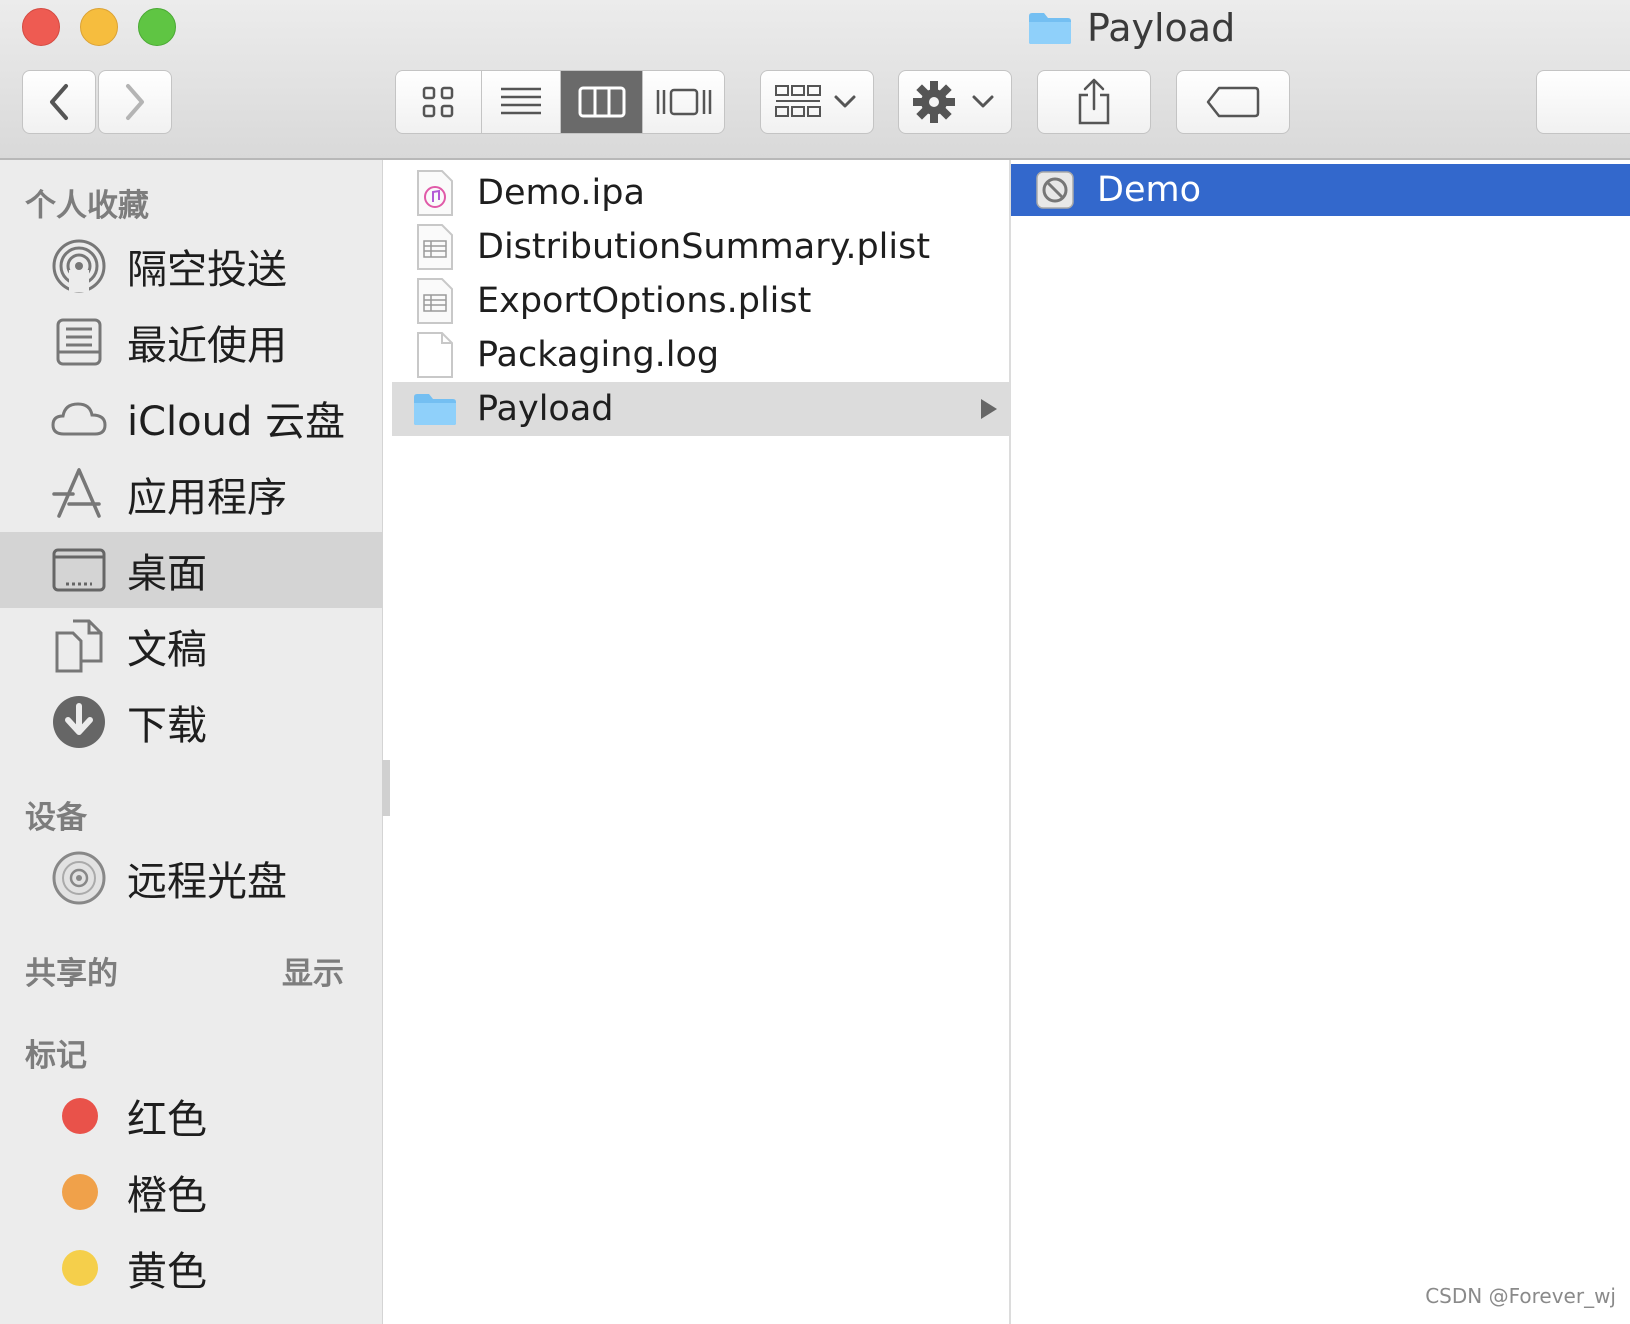  I want to click on toolbar: Payload, so click(815, 80).